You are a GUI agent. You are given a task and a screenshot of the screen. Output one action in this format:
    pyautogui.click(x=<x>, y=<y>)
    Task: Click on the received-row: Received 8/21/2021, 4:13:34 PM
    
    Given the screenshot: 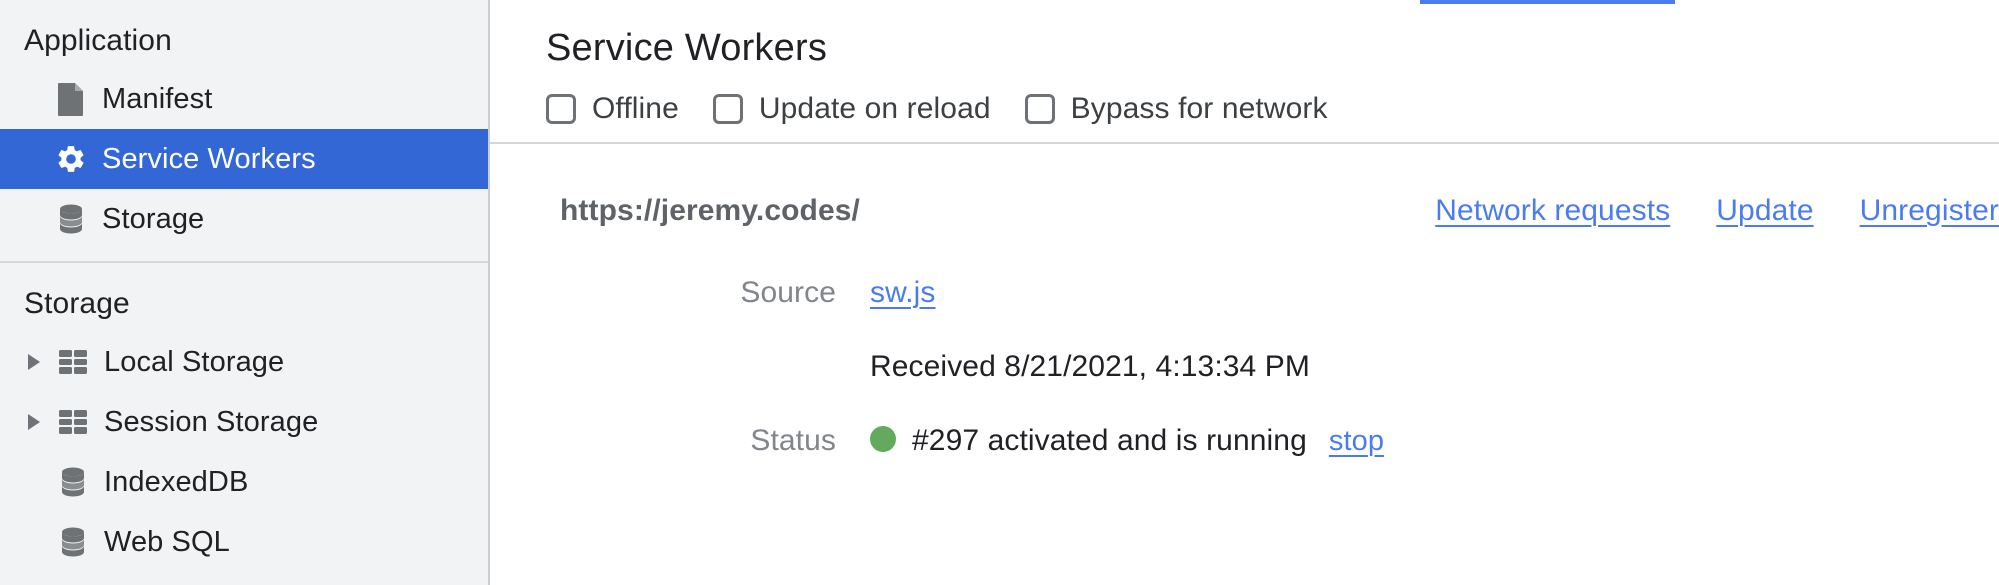 What is the action you would take?
    pyautogui.click(x=1244, y=367)
    